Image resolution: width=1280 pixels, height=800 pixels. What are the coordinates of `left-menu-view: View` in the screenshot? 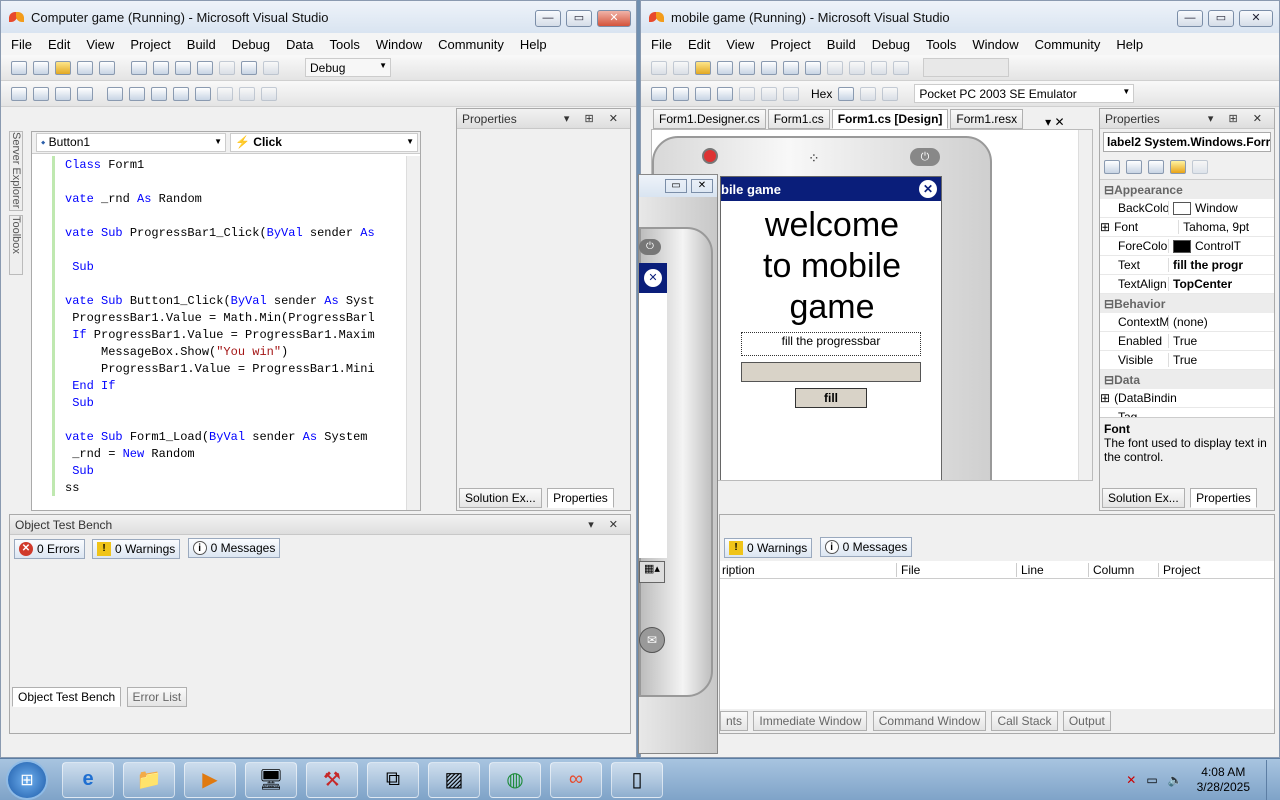 It's located at (100, 44).